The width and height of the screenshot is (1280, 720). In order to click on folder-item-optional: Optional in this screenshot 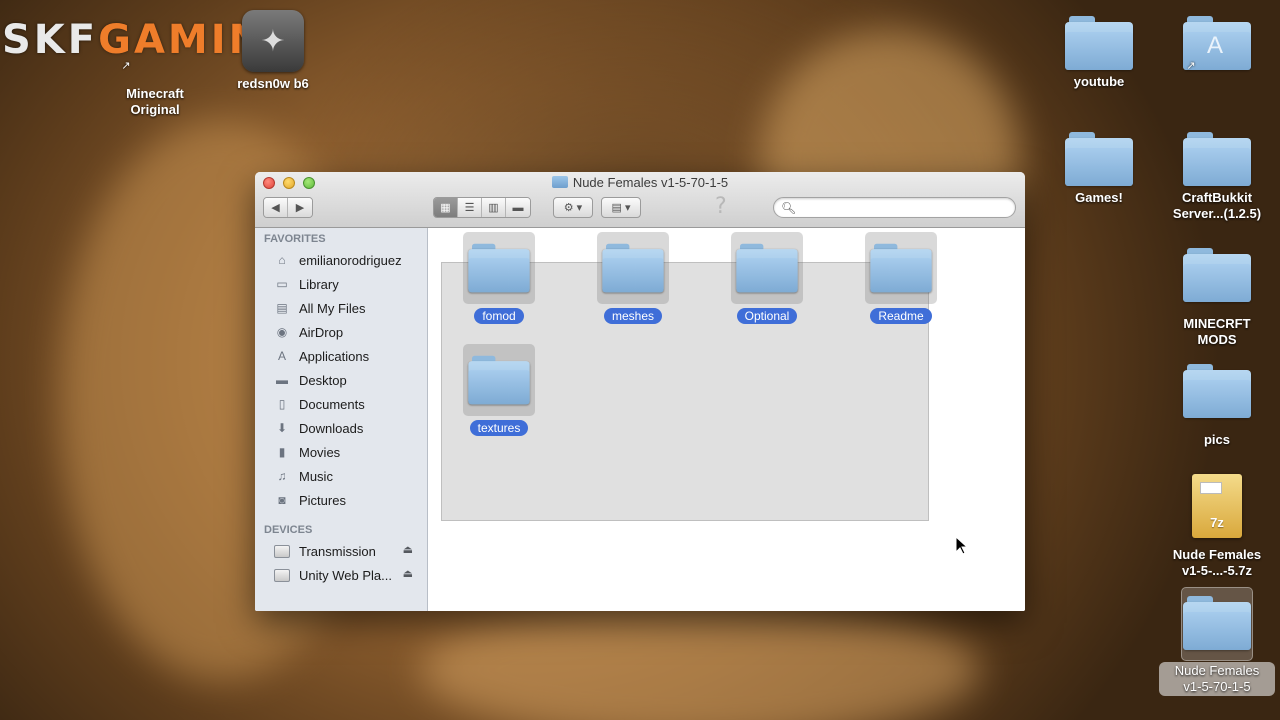, I will do `click(767, 278)`.